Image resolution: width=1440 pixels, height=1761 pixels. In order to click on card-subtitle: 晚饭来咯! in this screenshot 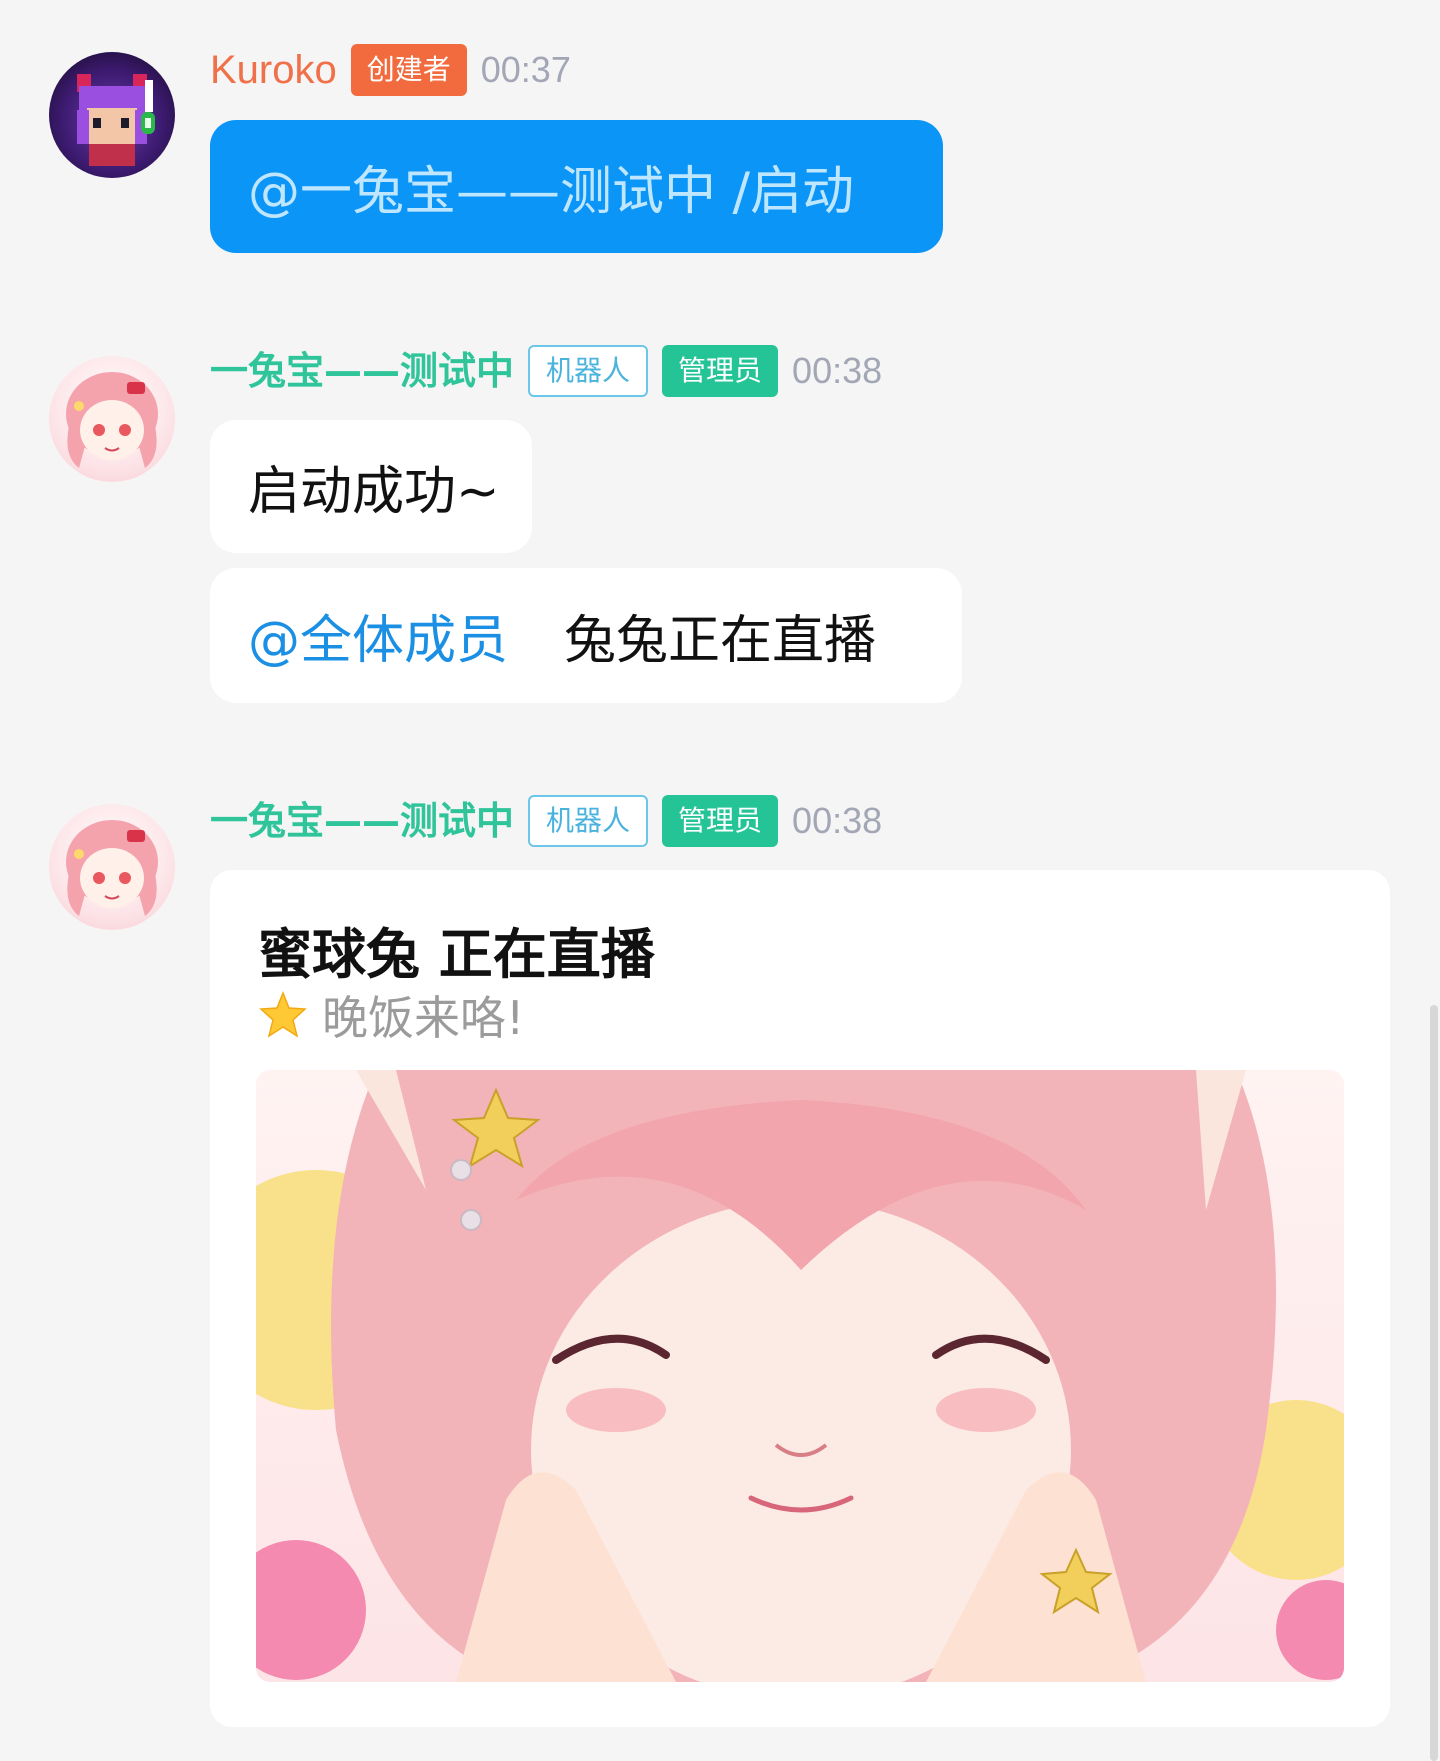, I will do `click(391, 1015)`.